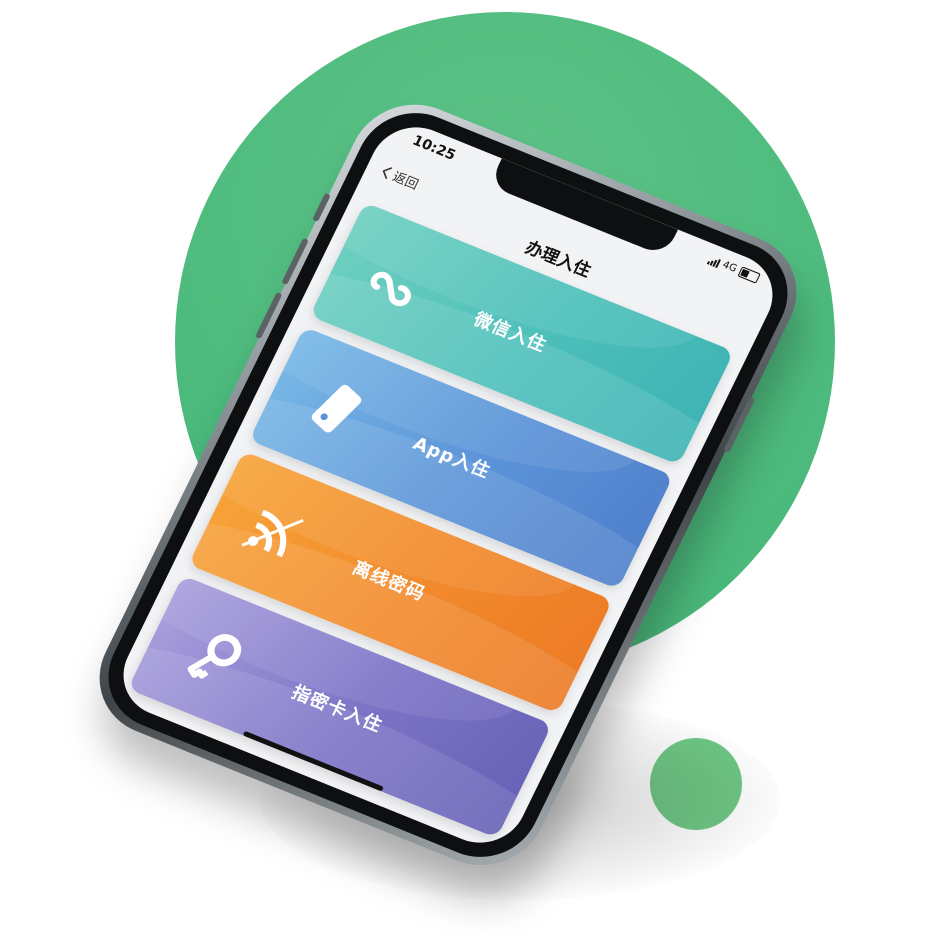  I want to click on status-time: 10:25, so click(434, 148).